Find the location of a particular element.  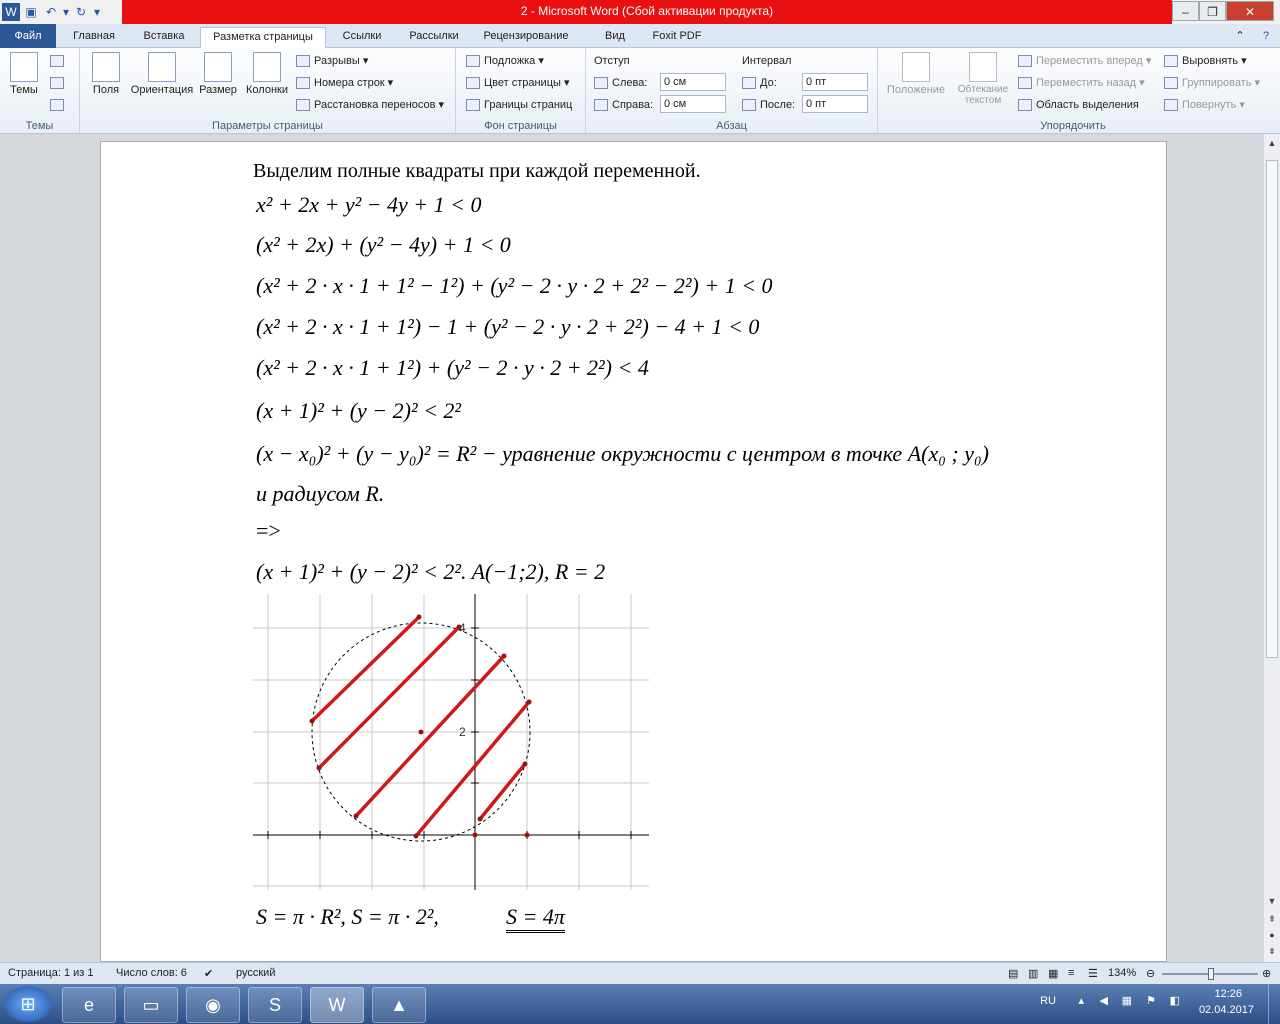

hatch-endpoints is located at coordinates (420, 726).